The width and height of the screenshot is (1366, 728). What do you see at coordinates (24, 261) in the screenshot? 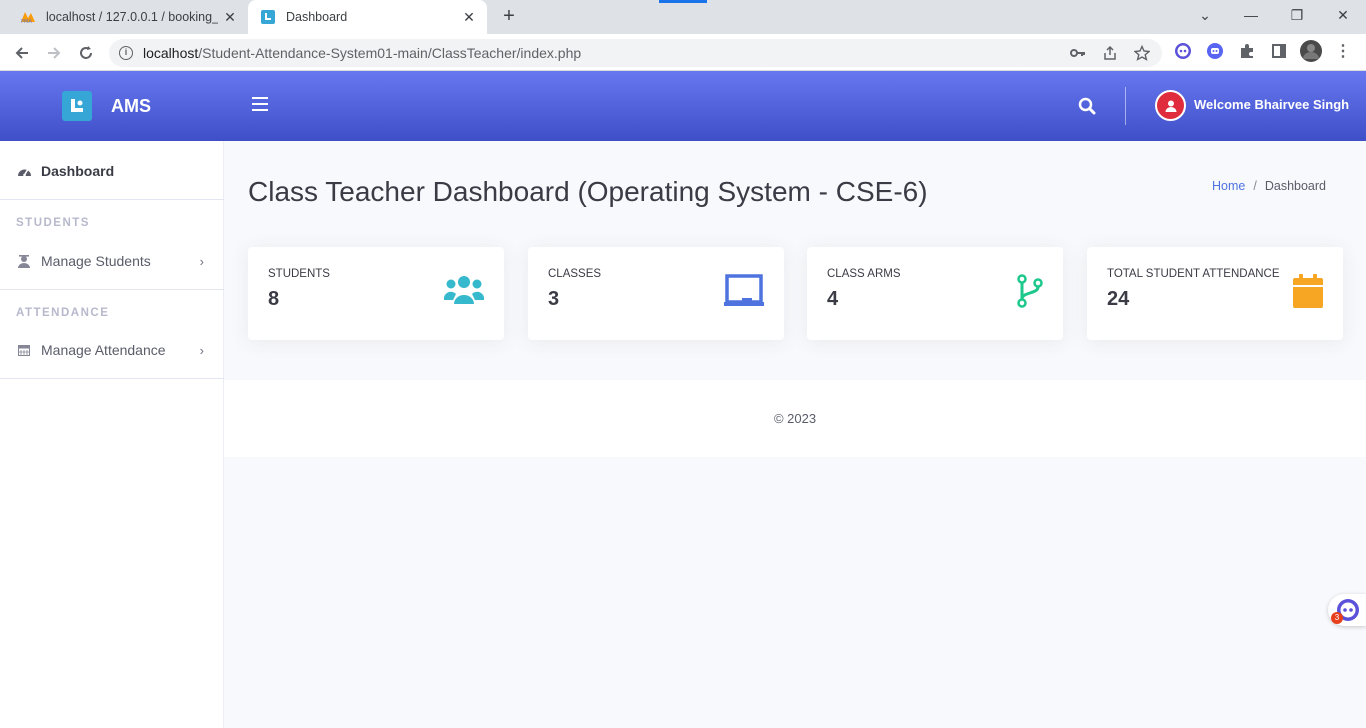
I see `user-graduate-icon` at bounding box center [24, 261].